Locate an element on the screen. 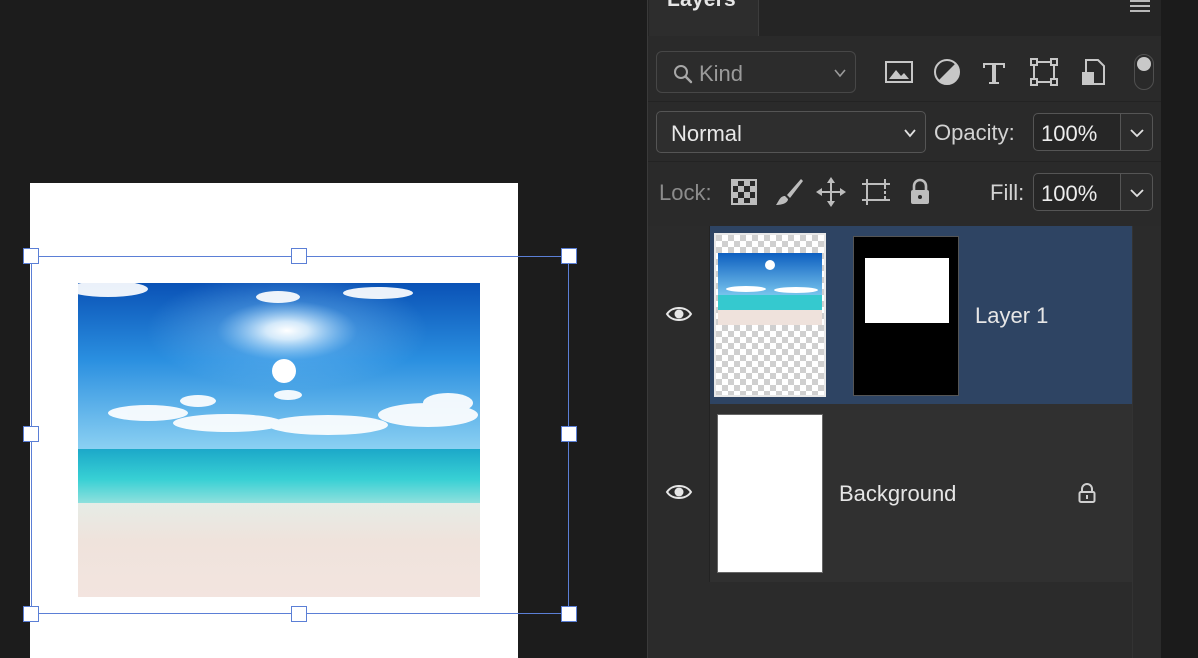 This screenshot has height=658, width=1198. smart-object-filter-icon is located at coordinates (1094, 72).